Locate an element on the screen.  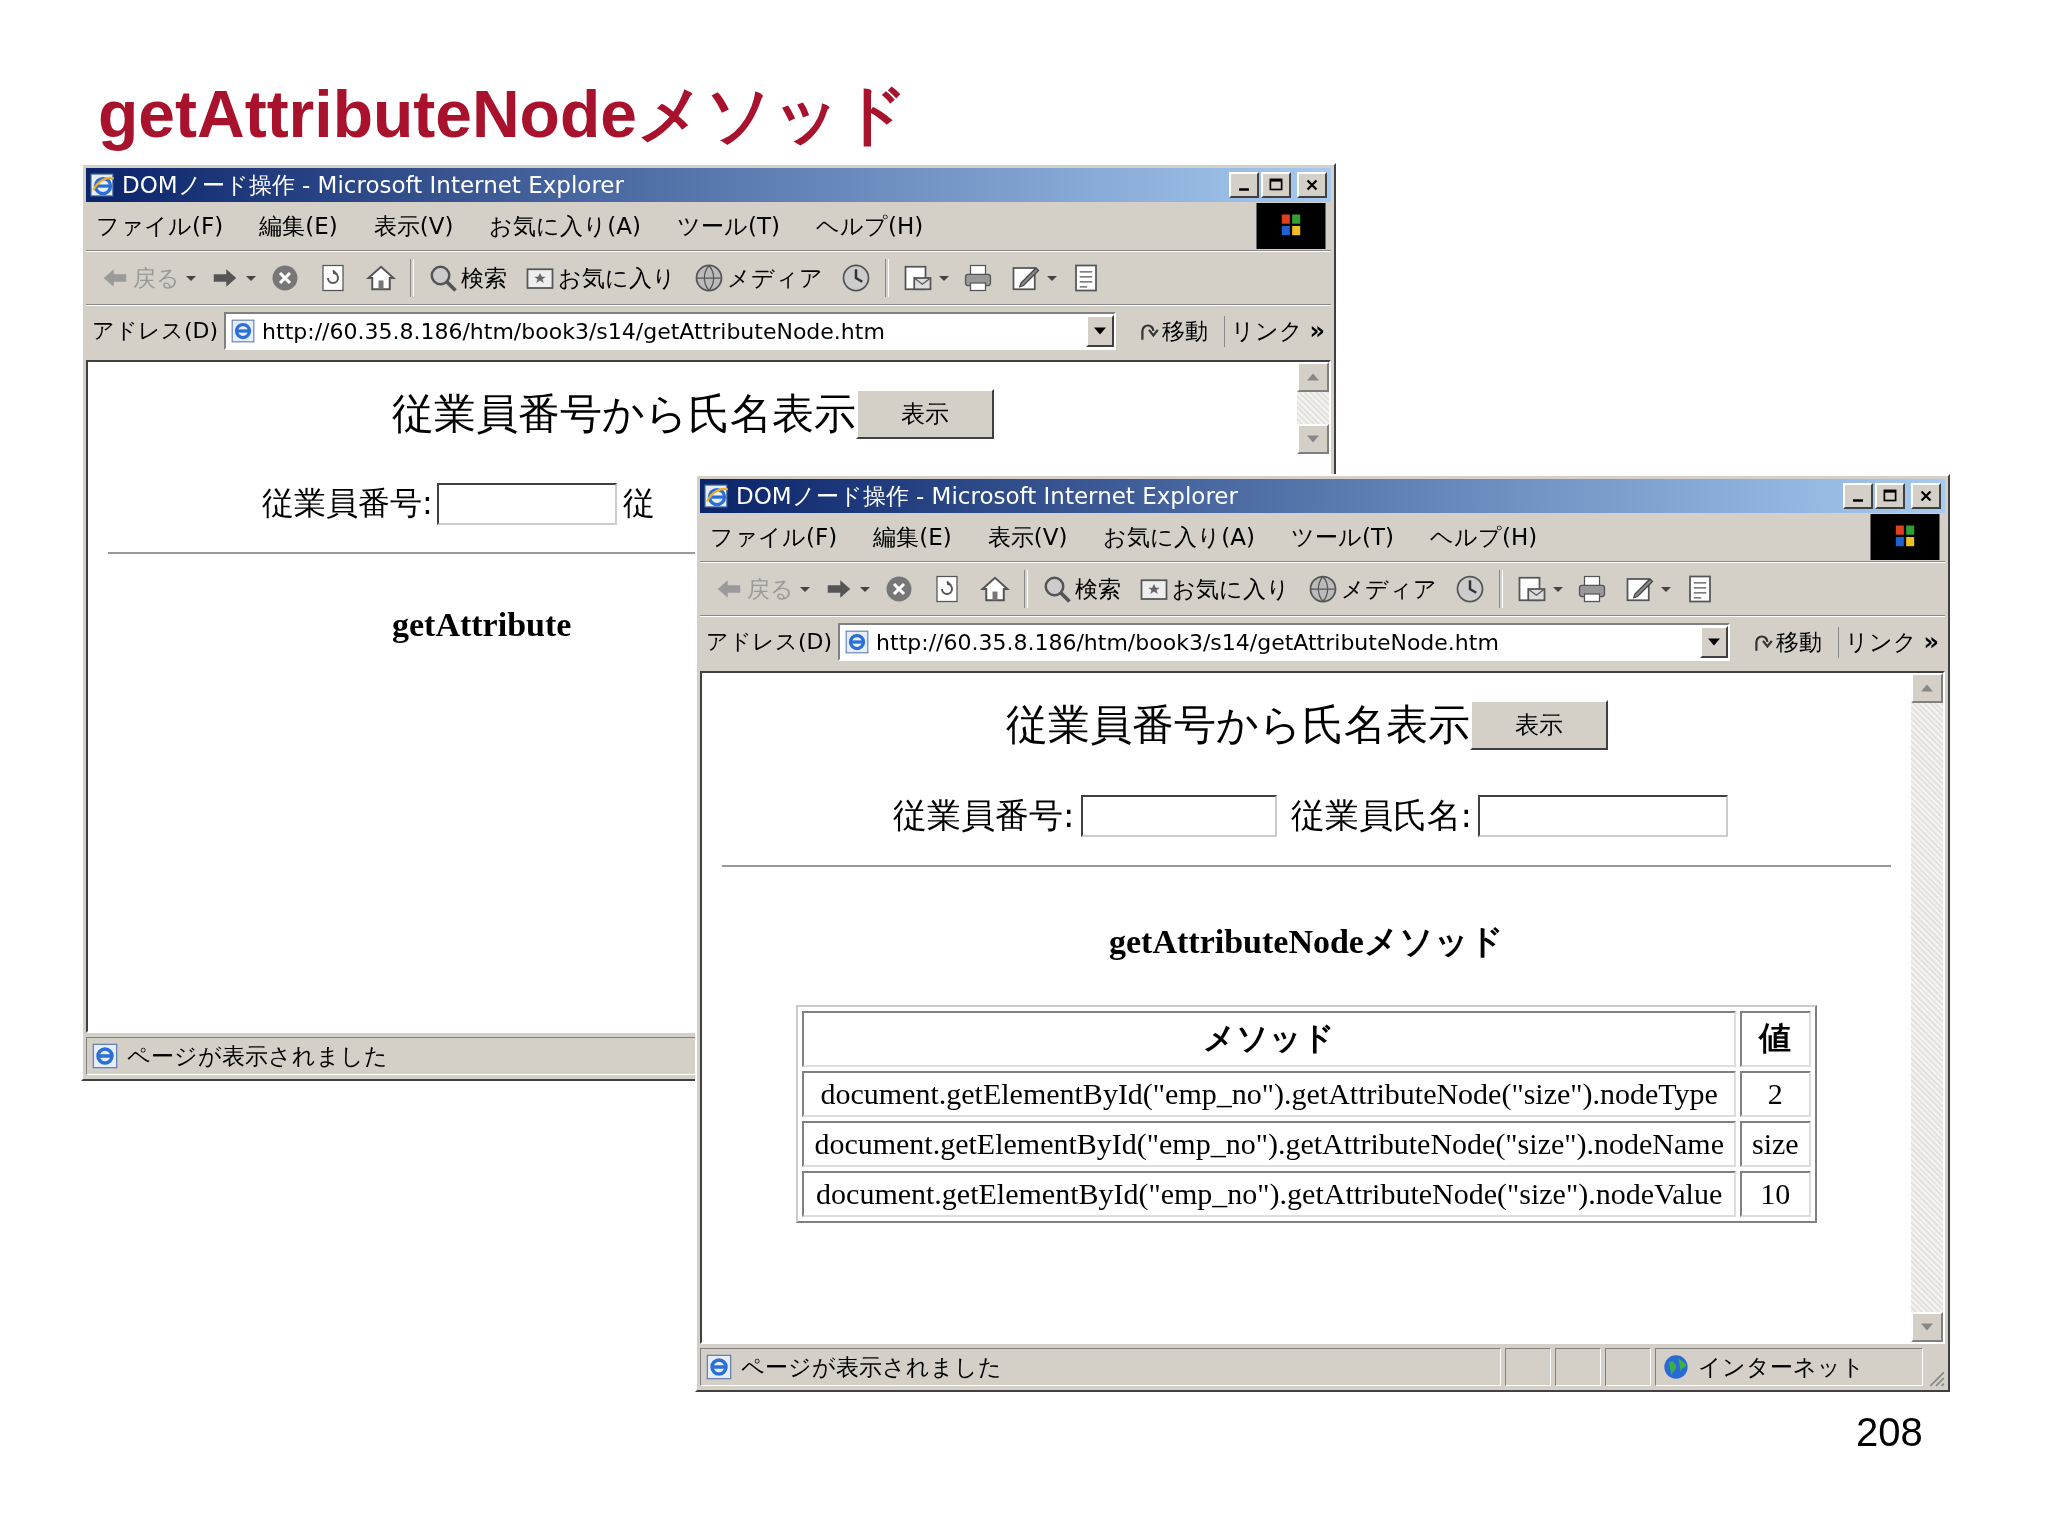
section-title: getAttributeNodeメソッド is located at coordinates (1306, 942).